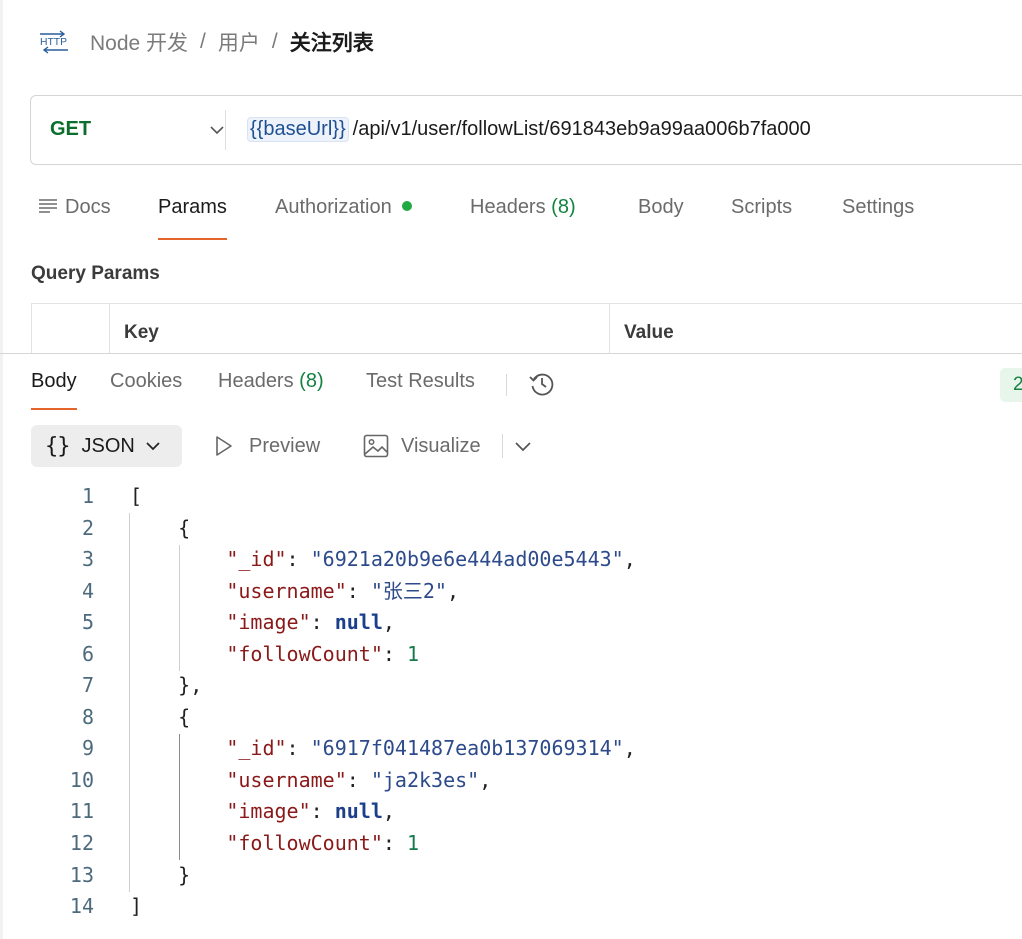 The image size is (1022, 939). What do you see at coordinates (511, 844) in the screenshot?
I see `code-line: 12 "followCount": 1` at bounding box center [511, 844].